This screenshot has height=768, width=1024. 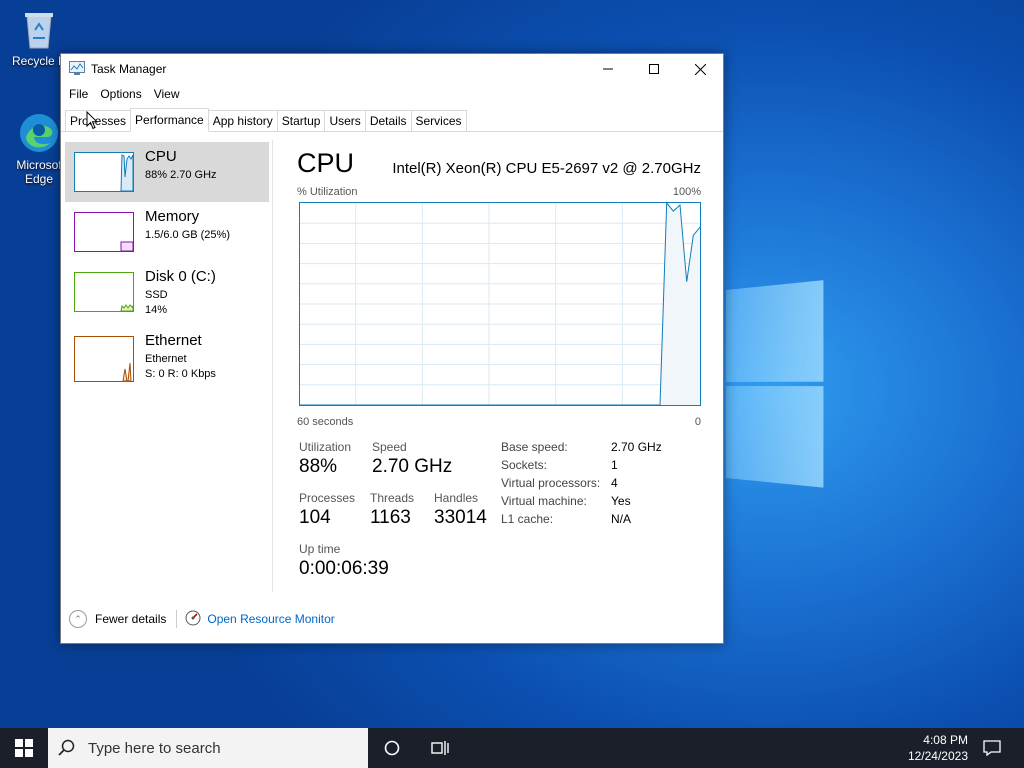 I want to click on threads-label: Threads, so click(x=392, y=498).